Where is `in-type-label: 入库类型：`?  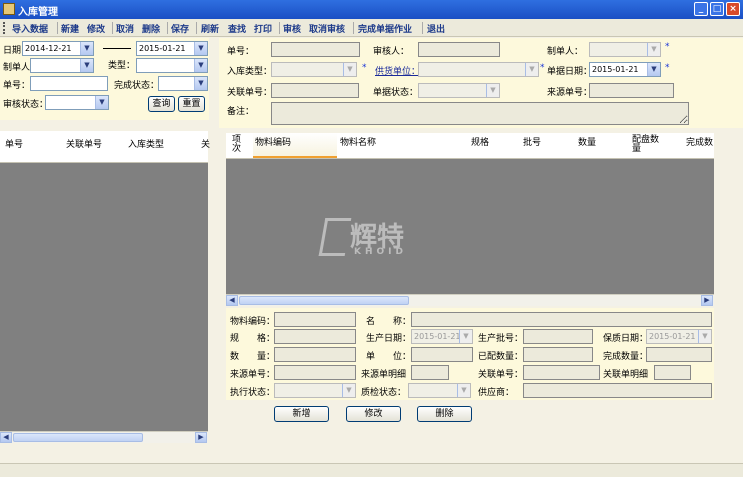 in-type-label: 入库类型： is located at coordinates (250, 72).